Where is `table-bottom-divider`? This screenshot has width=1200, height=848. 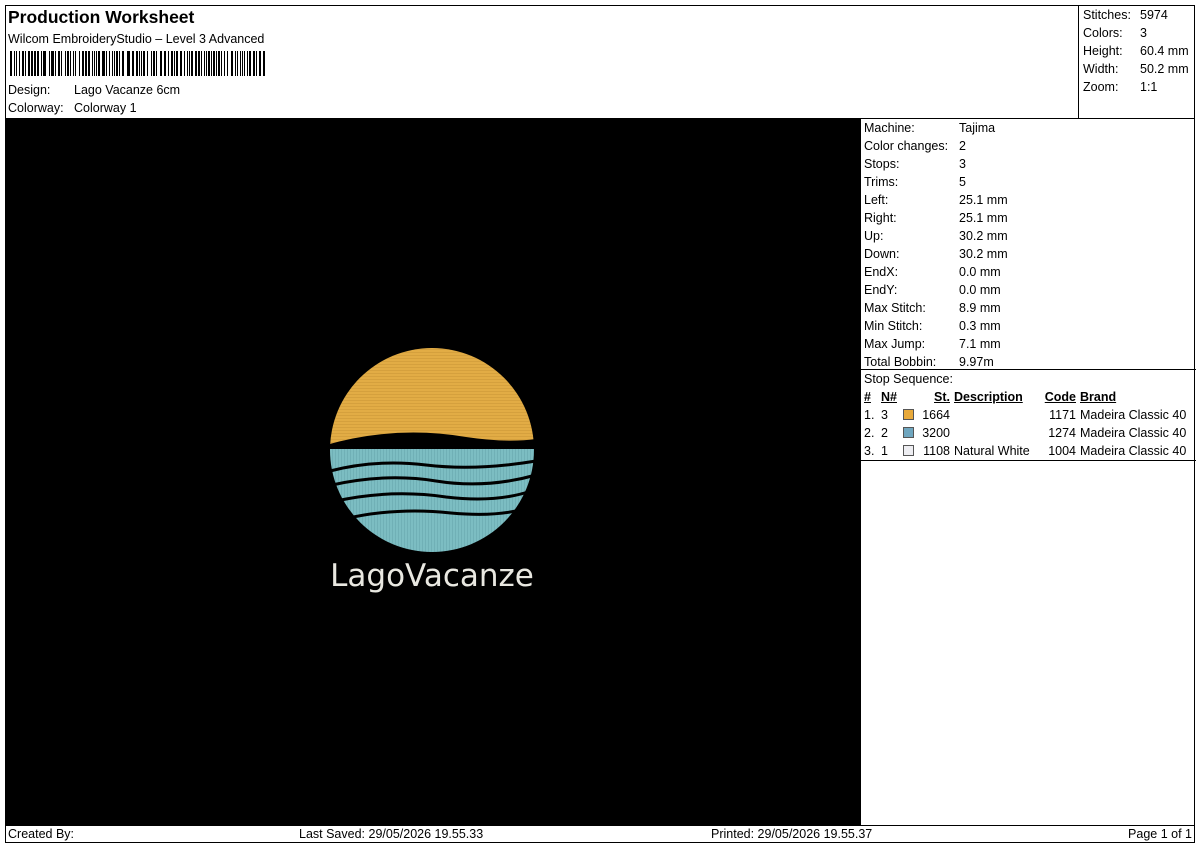 table-bottom-divider is located at coordinates (1028, 460).